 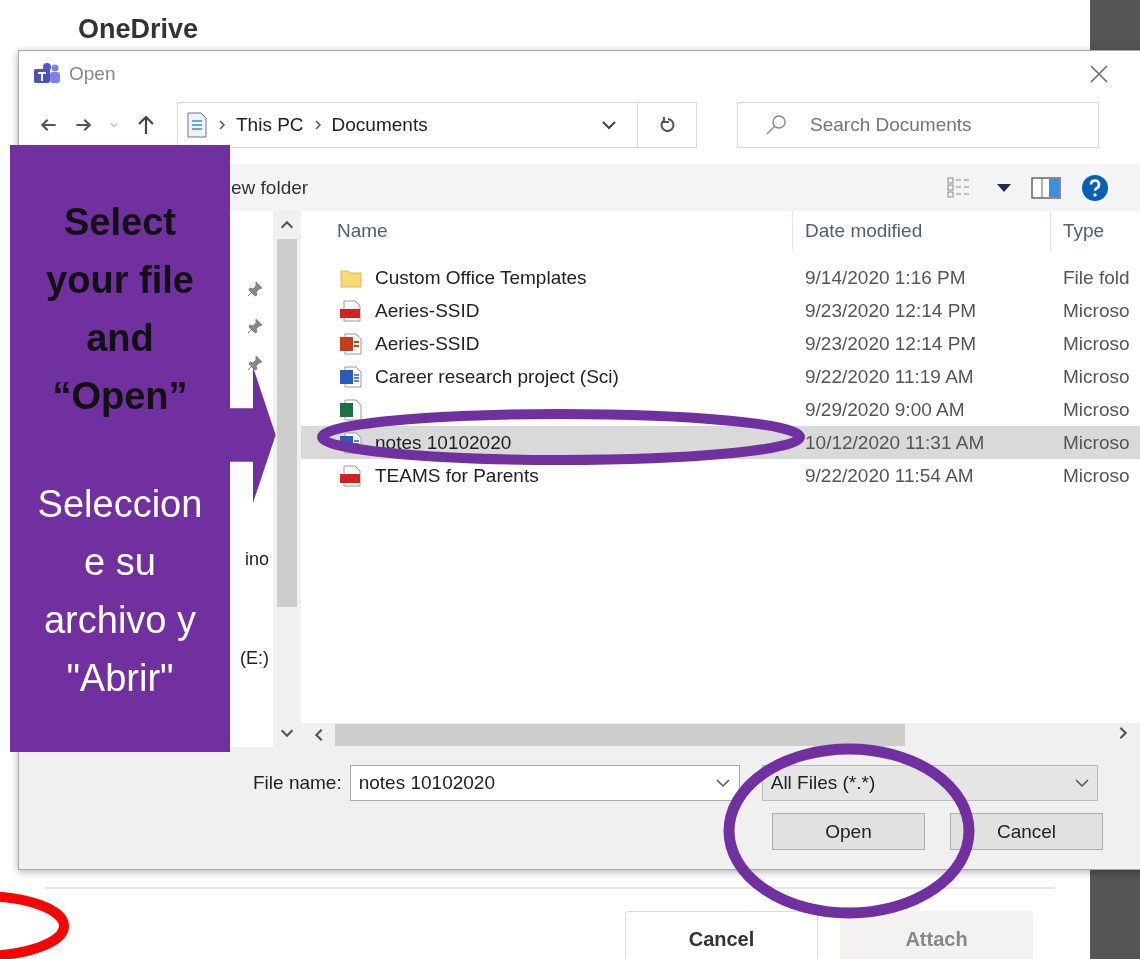 I want to click on breadcrumb: This PC, so click(x=270, y=125).